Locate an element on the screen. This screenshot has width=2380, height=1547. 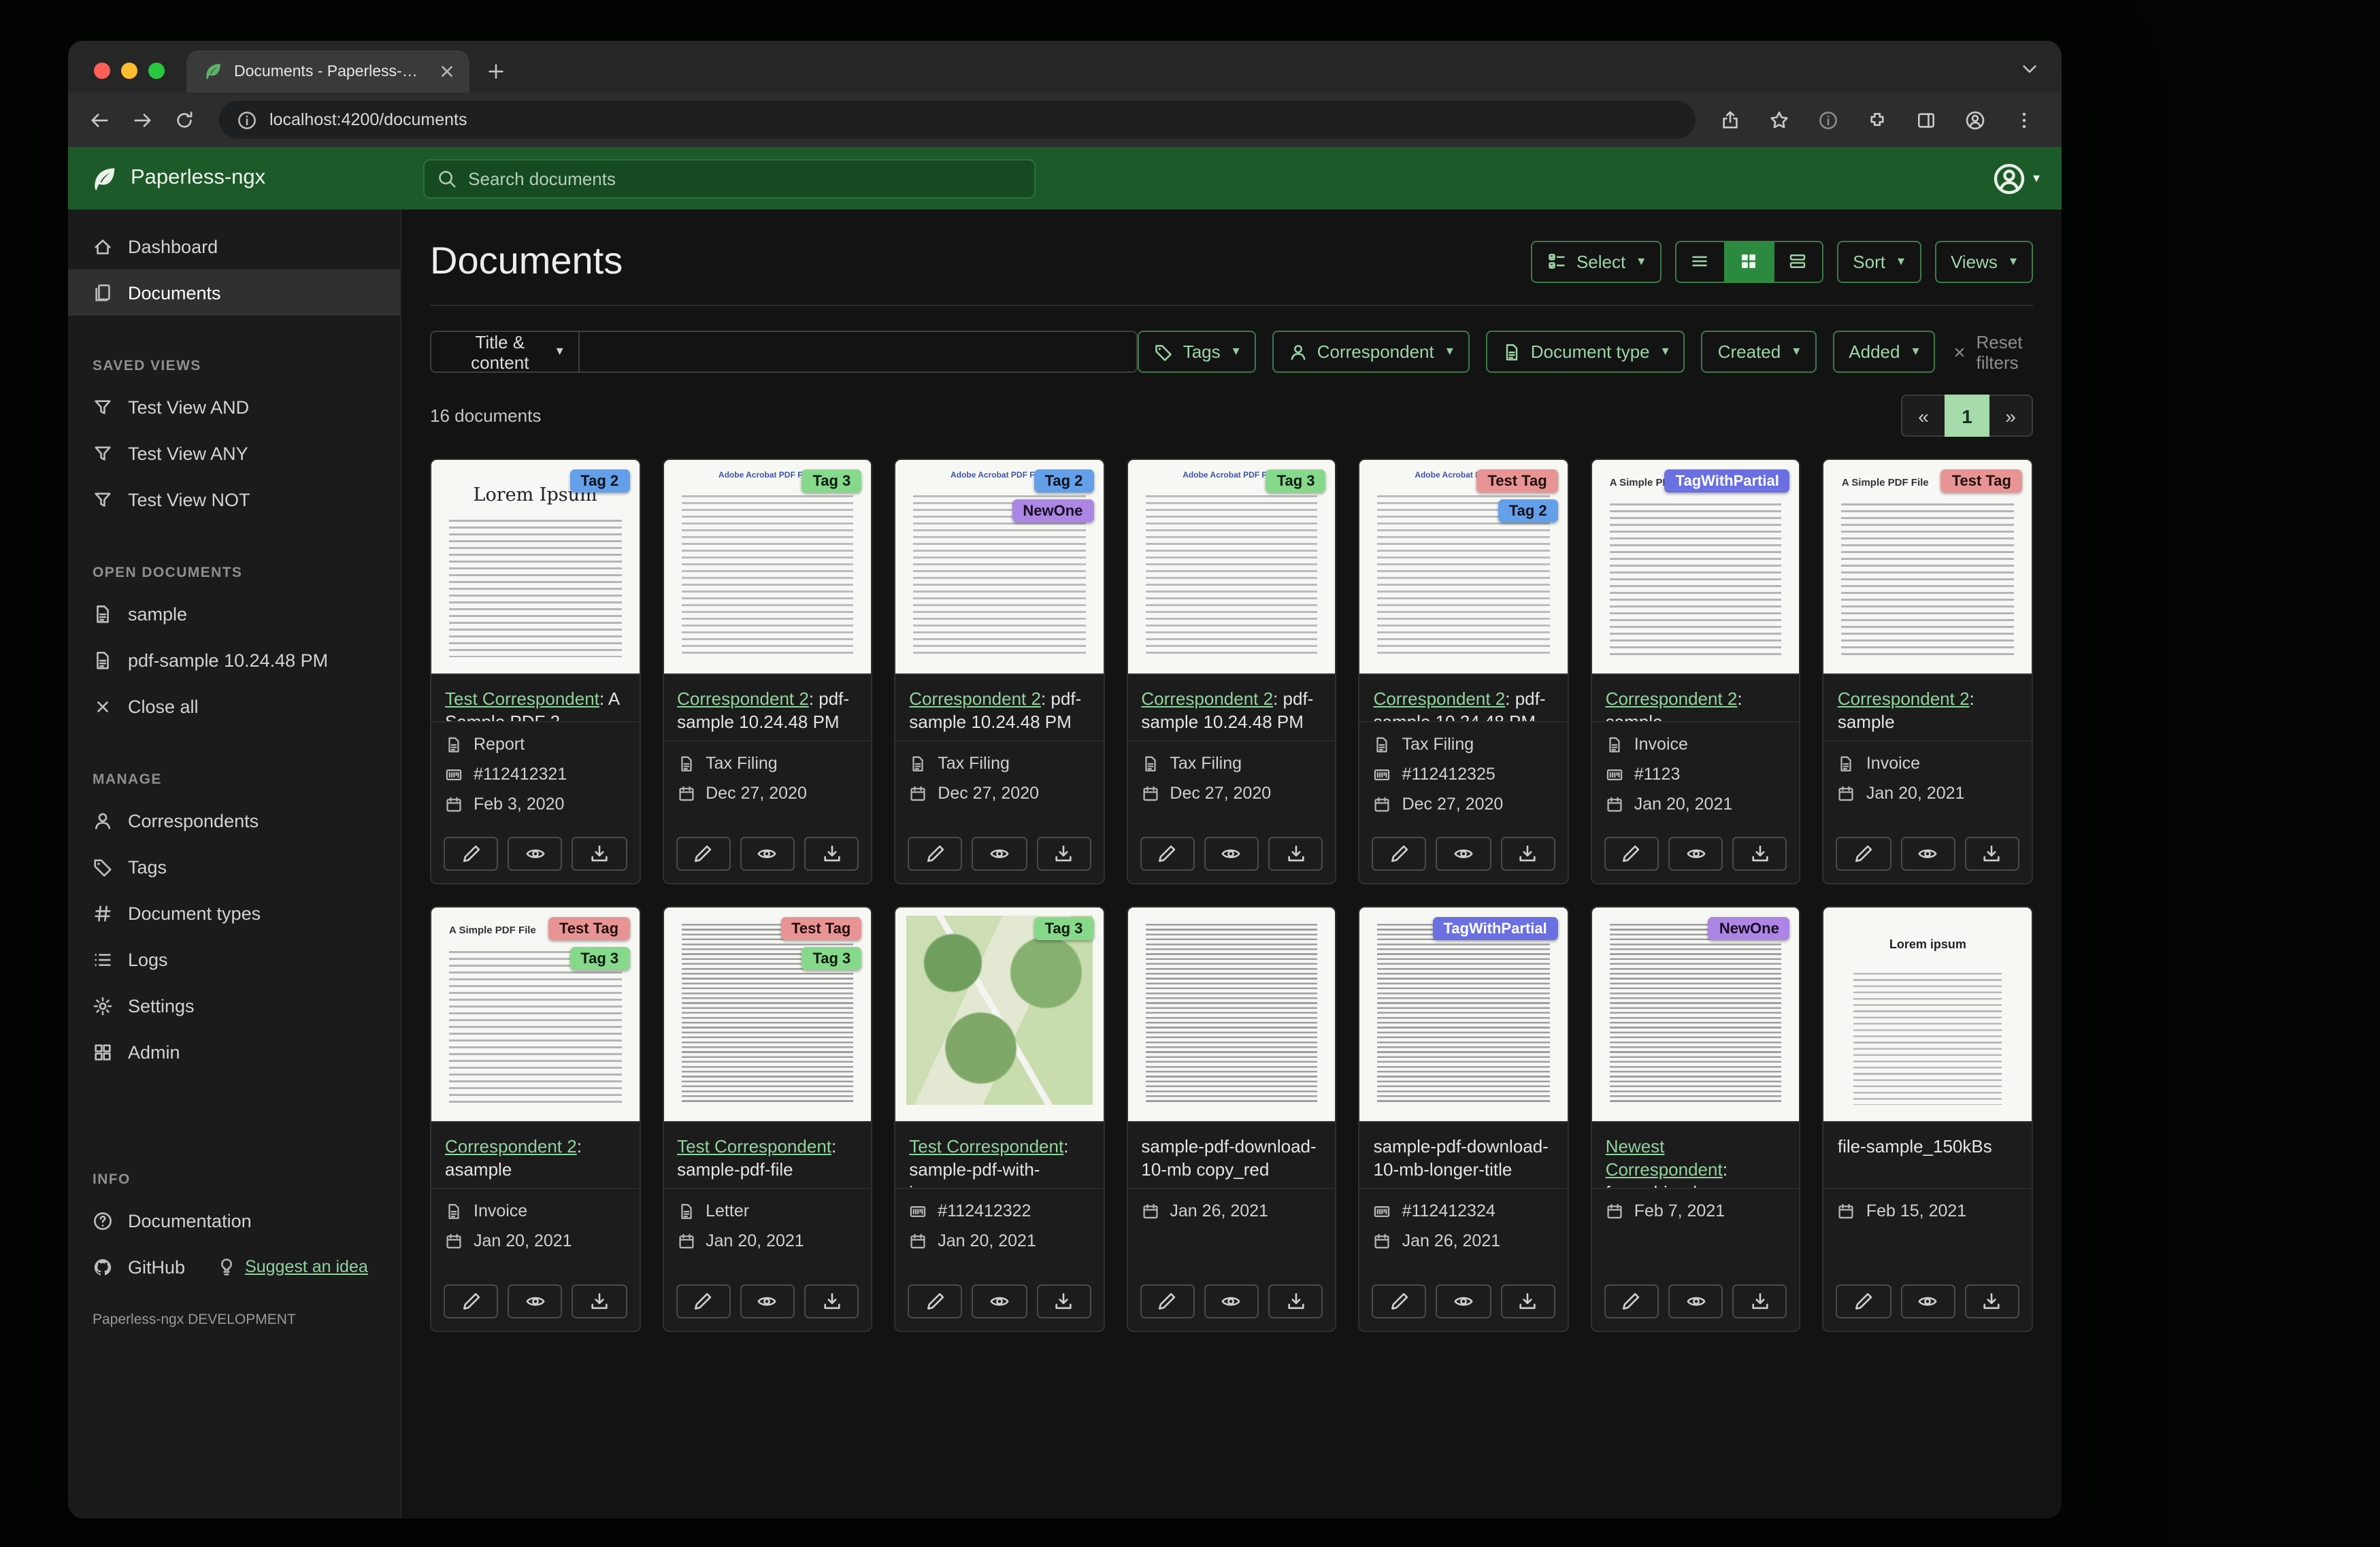
zoom-window-button is located at coordinates (156, 71).